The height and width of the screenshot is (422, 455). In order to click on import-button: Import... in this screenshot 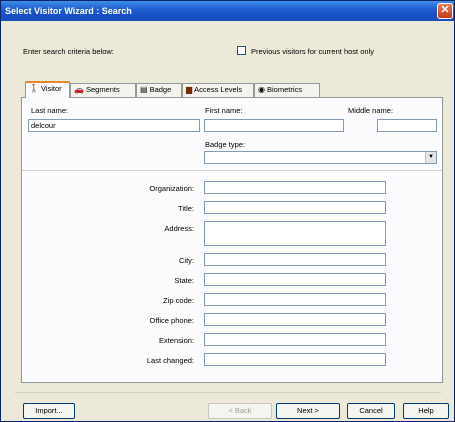, I will do `click(49, 411)`.